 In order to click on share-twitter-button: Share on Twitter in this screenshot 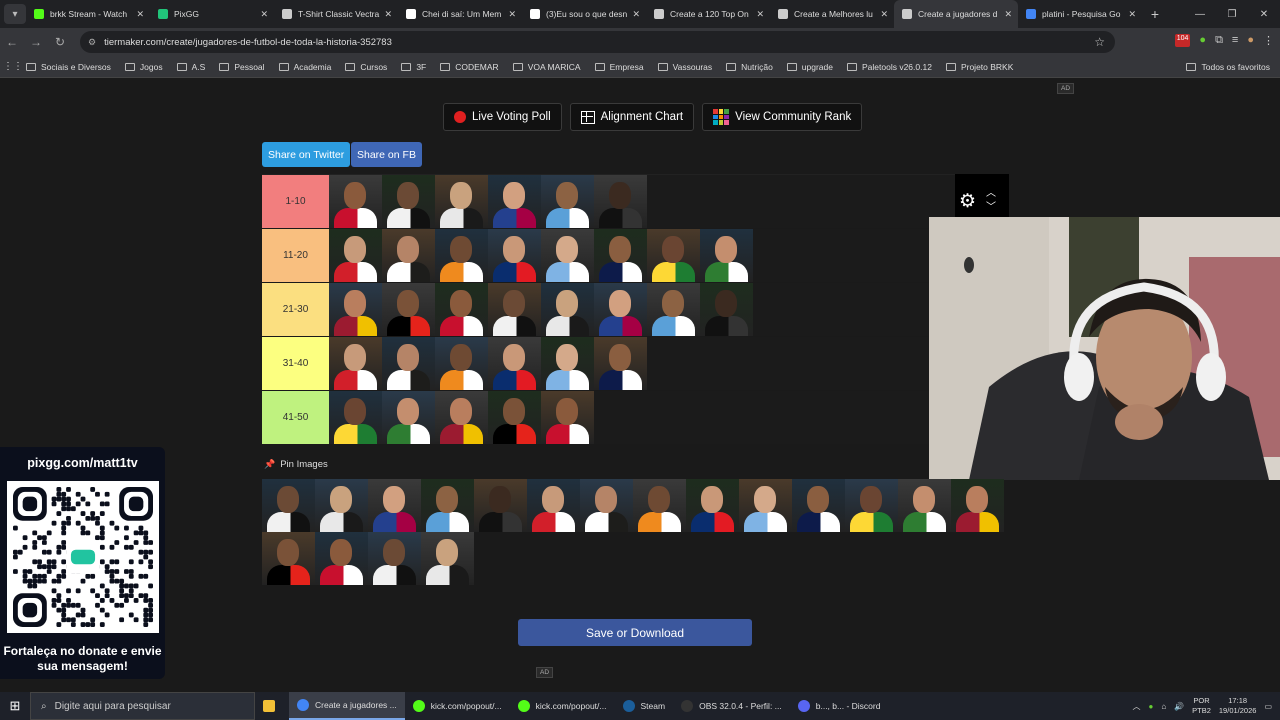, I will do `click(306, 154)`.